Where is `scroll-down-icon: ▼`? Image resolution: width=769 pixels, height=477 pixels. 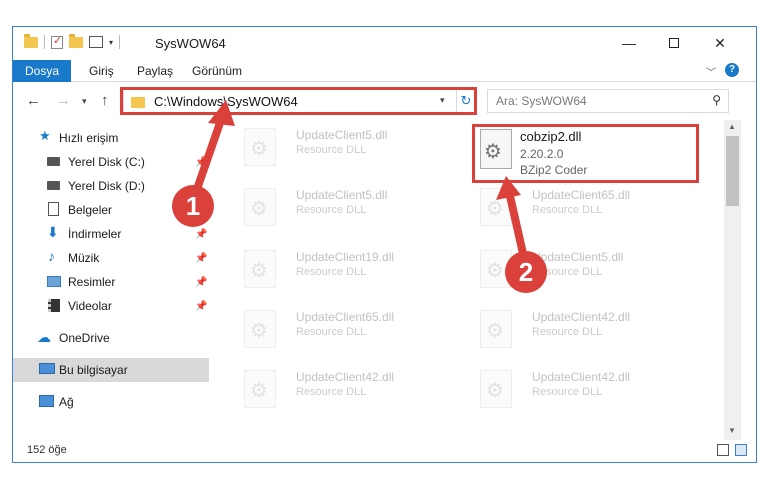 scroll-down-icon: ▼ is located at coordinates (732, 430).